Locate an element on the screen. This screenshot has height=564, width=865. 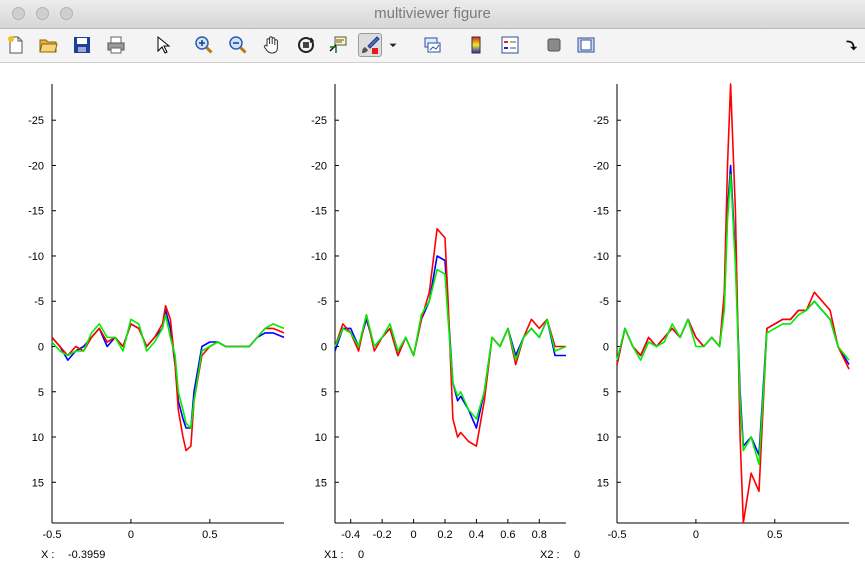
link-plot-icon is located at coordinates (432, 45).